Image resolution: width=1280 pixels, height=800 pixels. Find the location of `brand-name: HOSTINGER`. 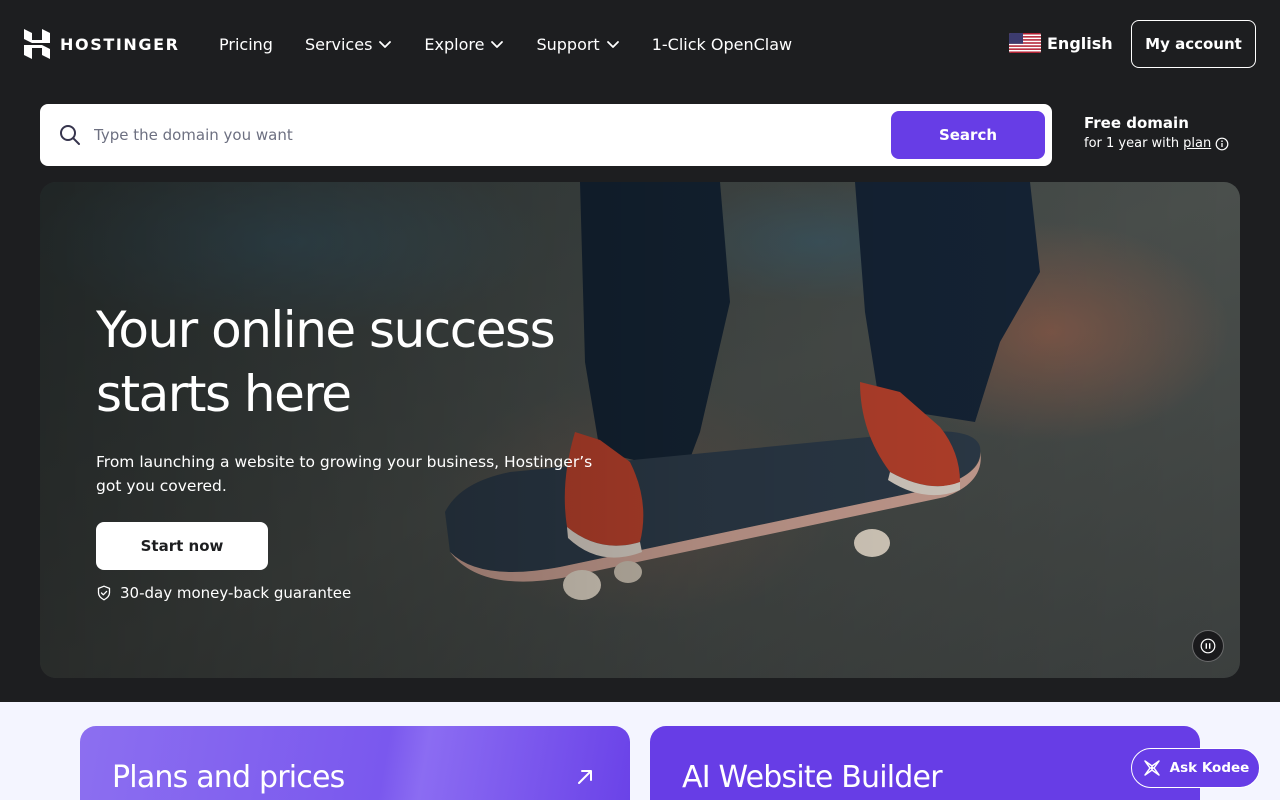

brand-name: HOSTINGER is located at coordinates (120, 44).